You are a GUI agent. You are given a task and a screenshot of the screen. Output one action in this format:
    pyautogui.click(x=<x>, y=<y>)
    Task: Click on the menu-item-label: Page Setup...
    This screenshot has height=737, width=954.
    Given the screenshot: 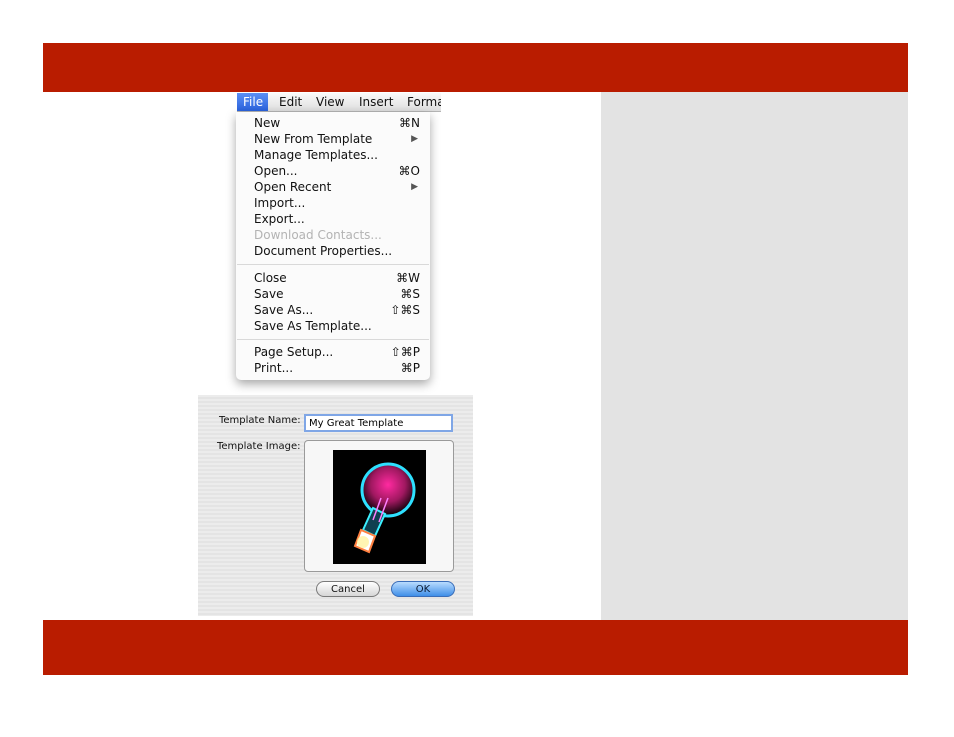 What is the action you would take?
    pyautogui.click(x=294, y=352)
    